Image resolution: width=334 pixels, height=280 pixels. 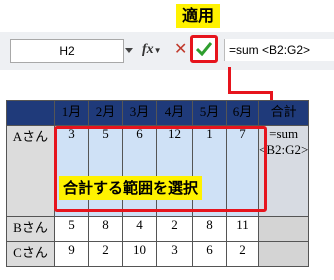 I want to click on range-callout: 合計する範囲を選択, so click(x=131, y=188).